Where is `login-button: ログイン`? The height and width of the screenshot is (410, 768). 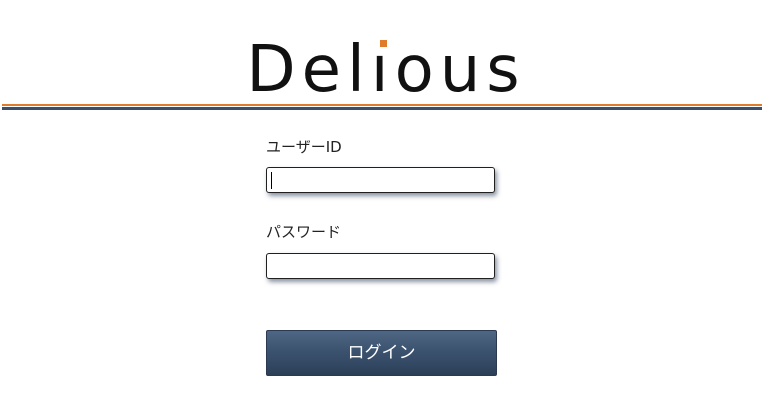
login-button: ログイン is located at coordinates (381, 353).